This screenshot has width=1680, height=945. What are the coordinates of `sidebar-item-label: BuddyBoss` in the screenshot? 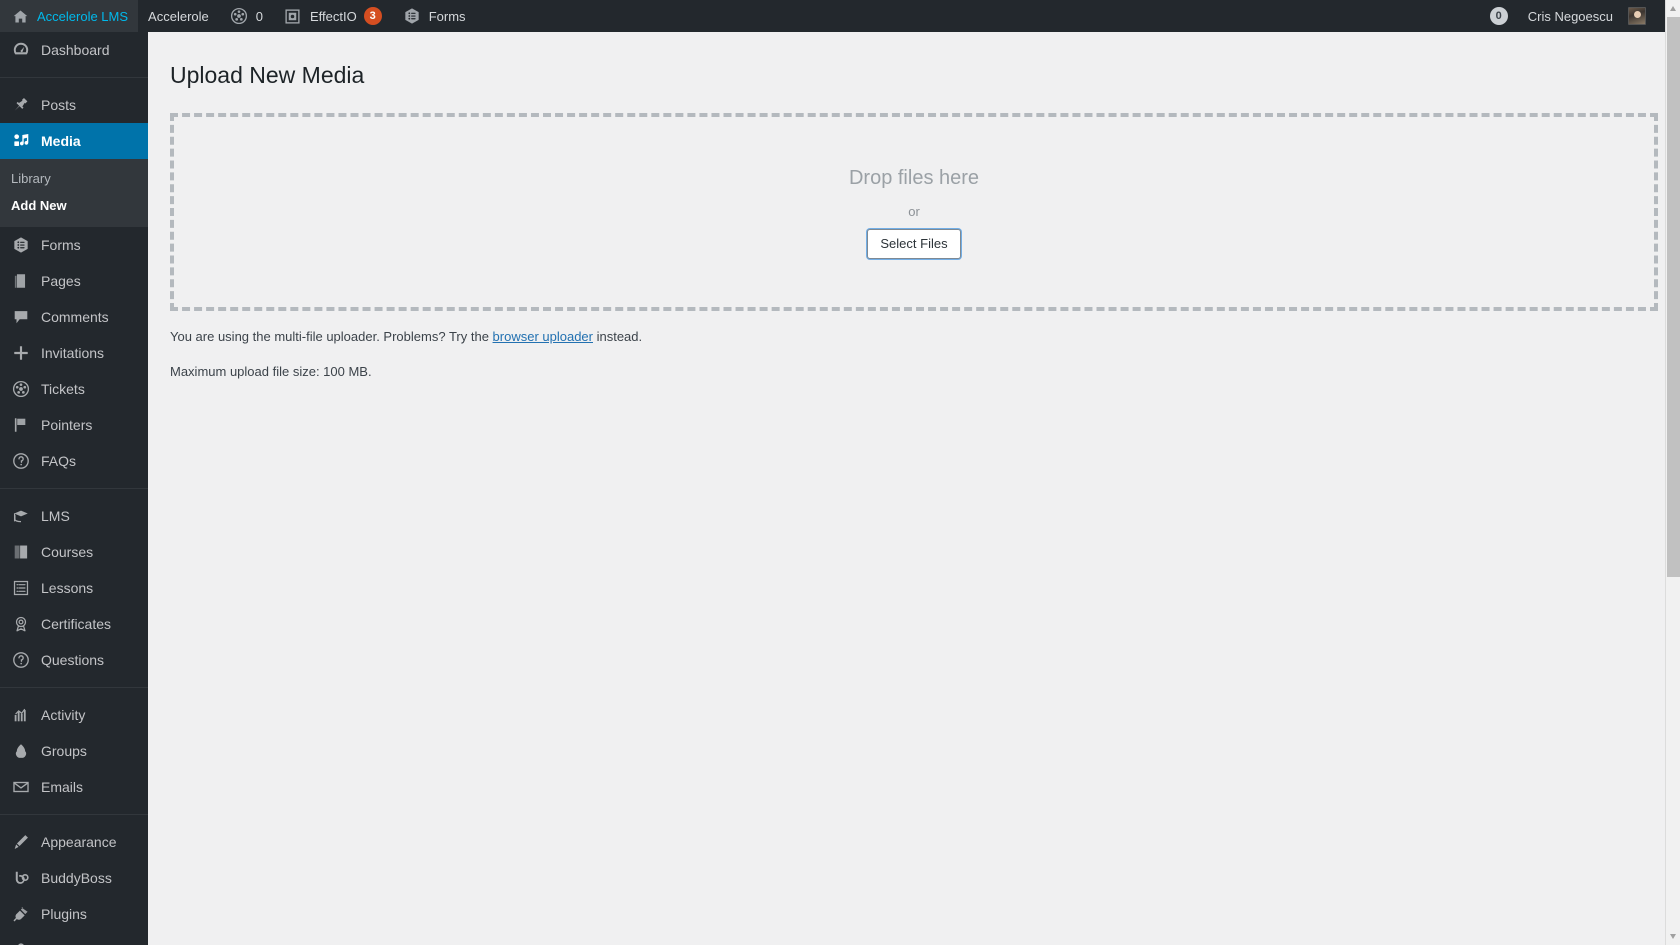 It's located at (76, 878).